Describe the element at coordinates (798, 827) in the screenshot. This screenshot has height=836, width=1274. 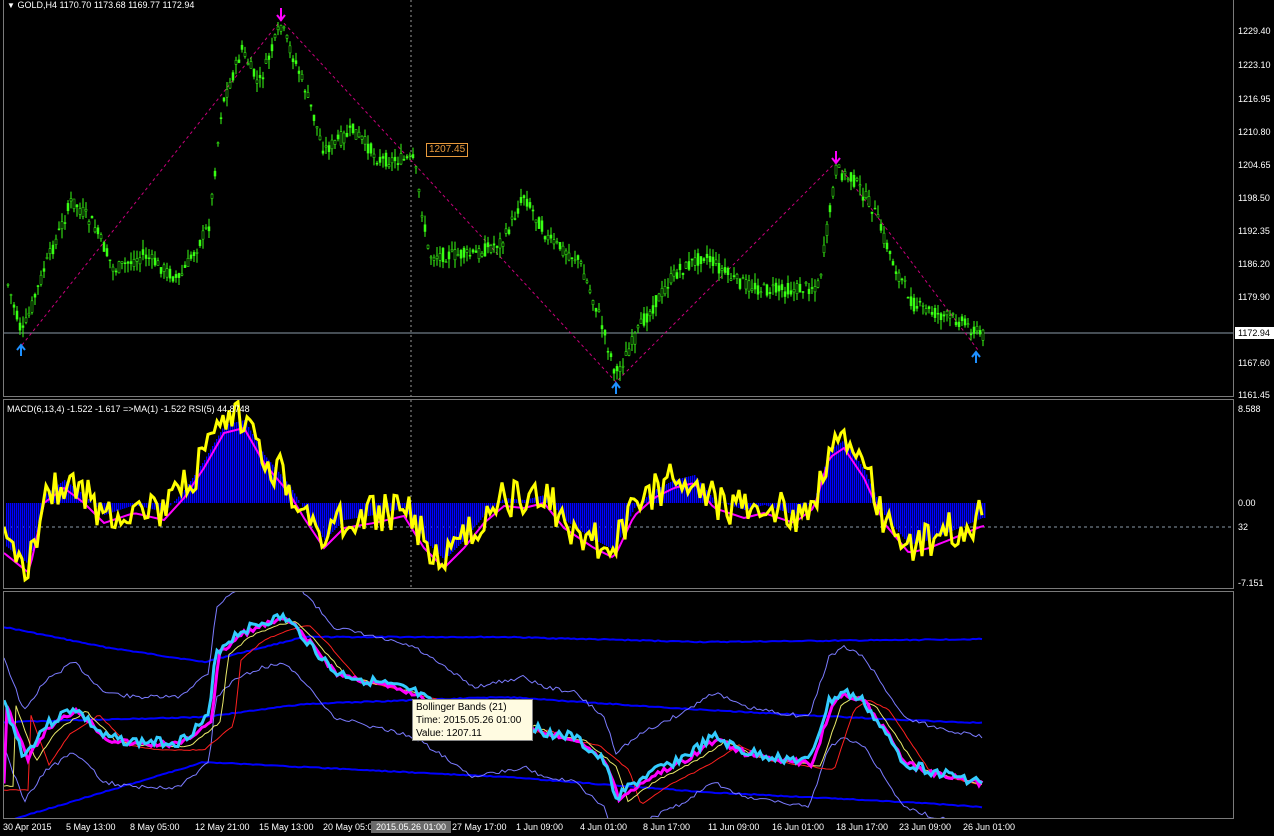
I see `x-axis-label: 16 Jun 01:00` at that location.